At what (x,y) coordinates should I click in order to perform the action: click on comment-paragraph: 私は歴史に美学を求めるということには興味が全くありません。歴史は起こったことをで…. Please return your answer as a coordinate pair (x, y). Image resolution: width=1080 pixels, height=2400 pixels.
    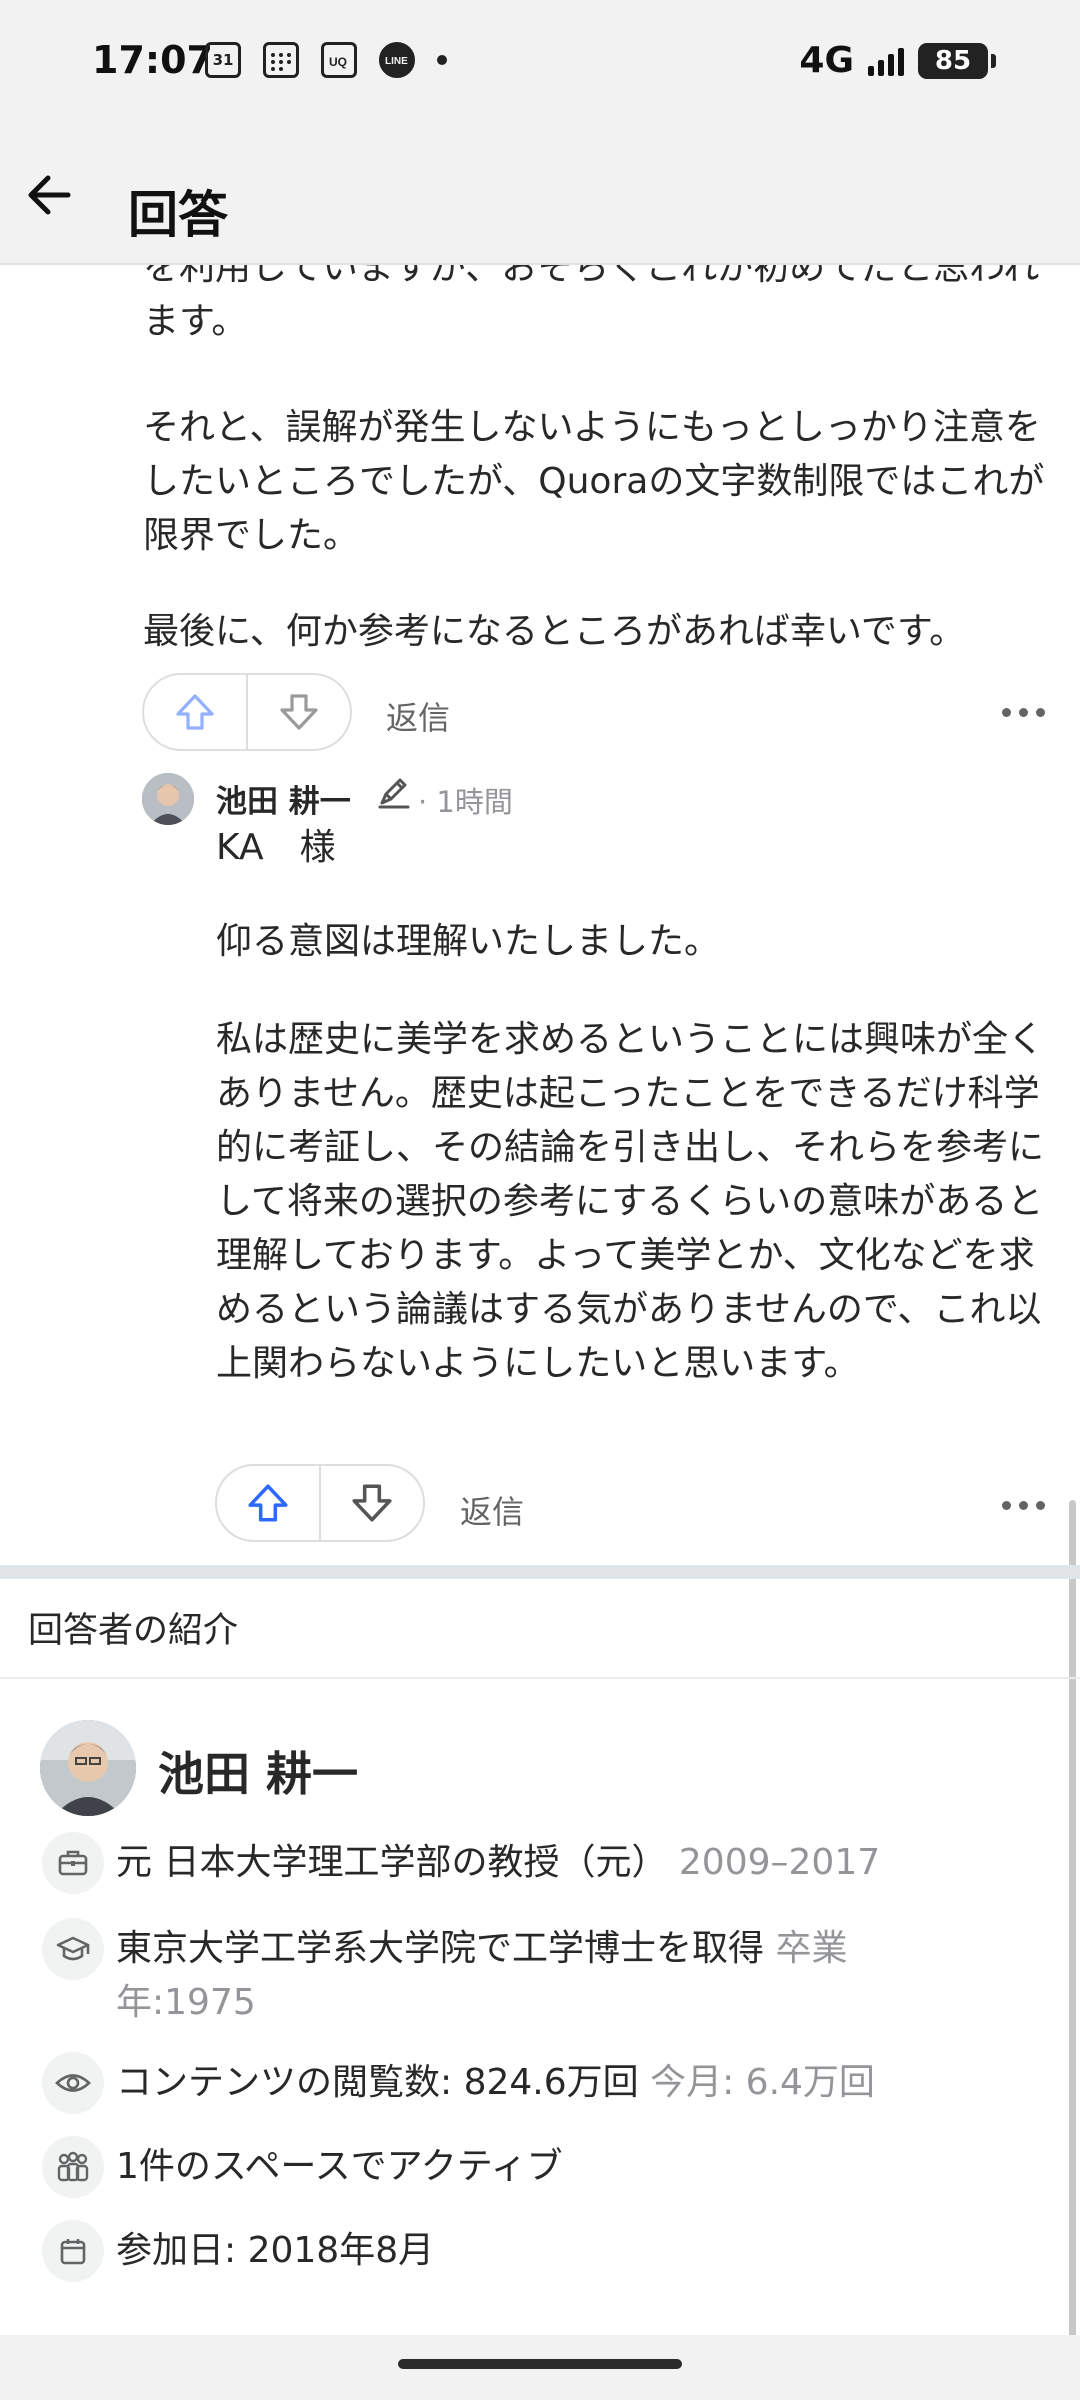
    Looking at the image, I should click on (630, 1201).